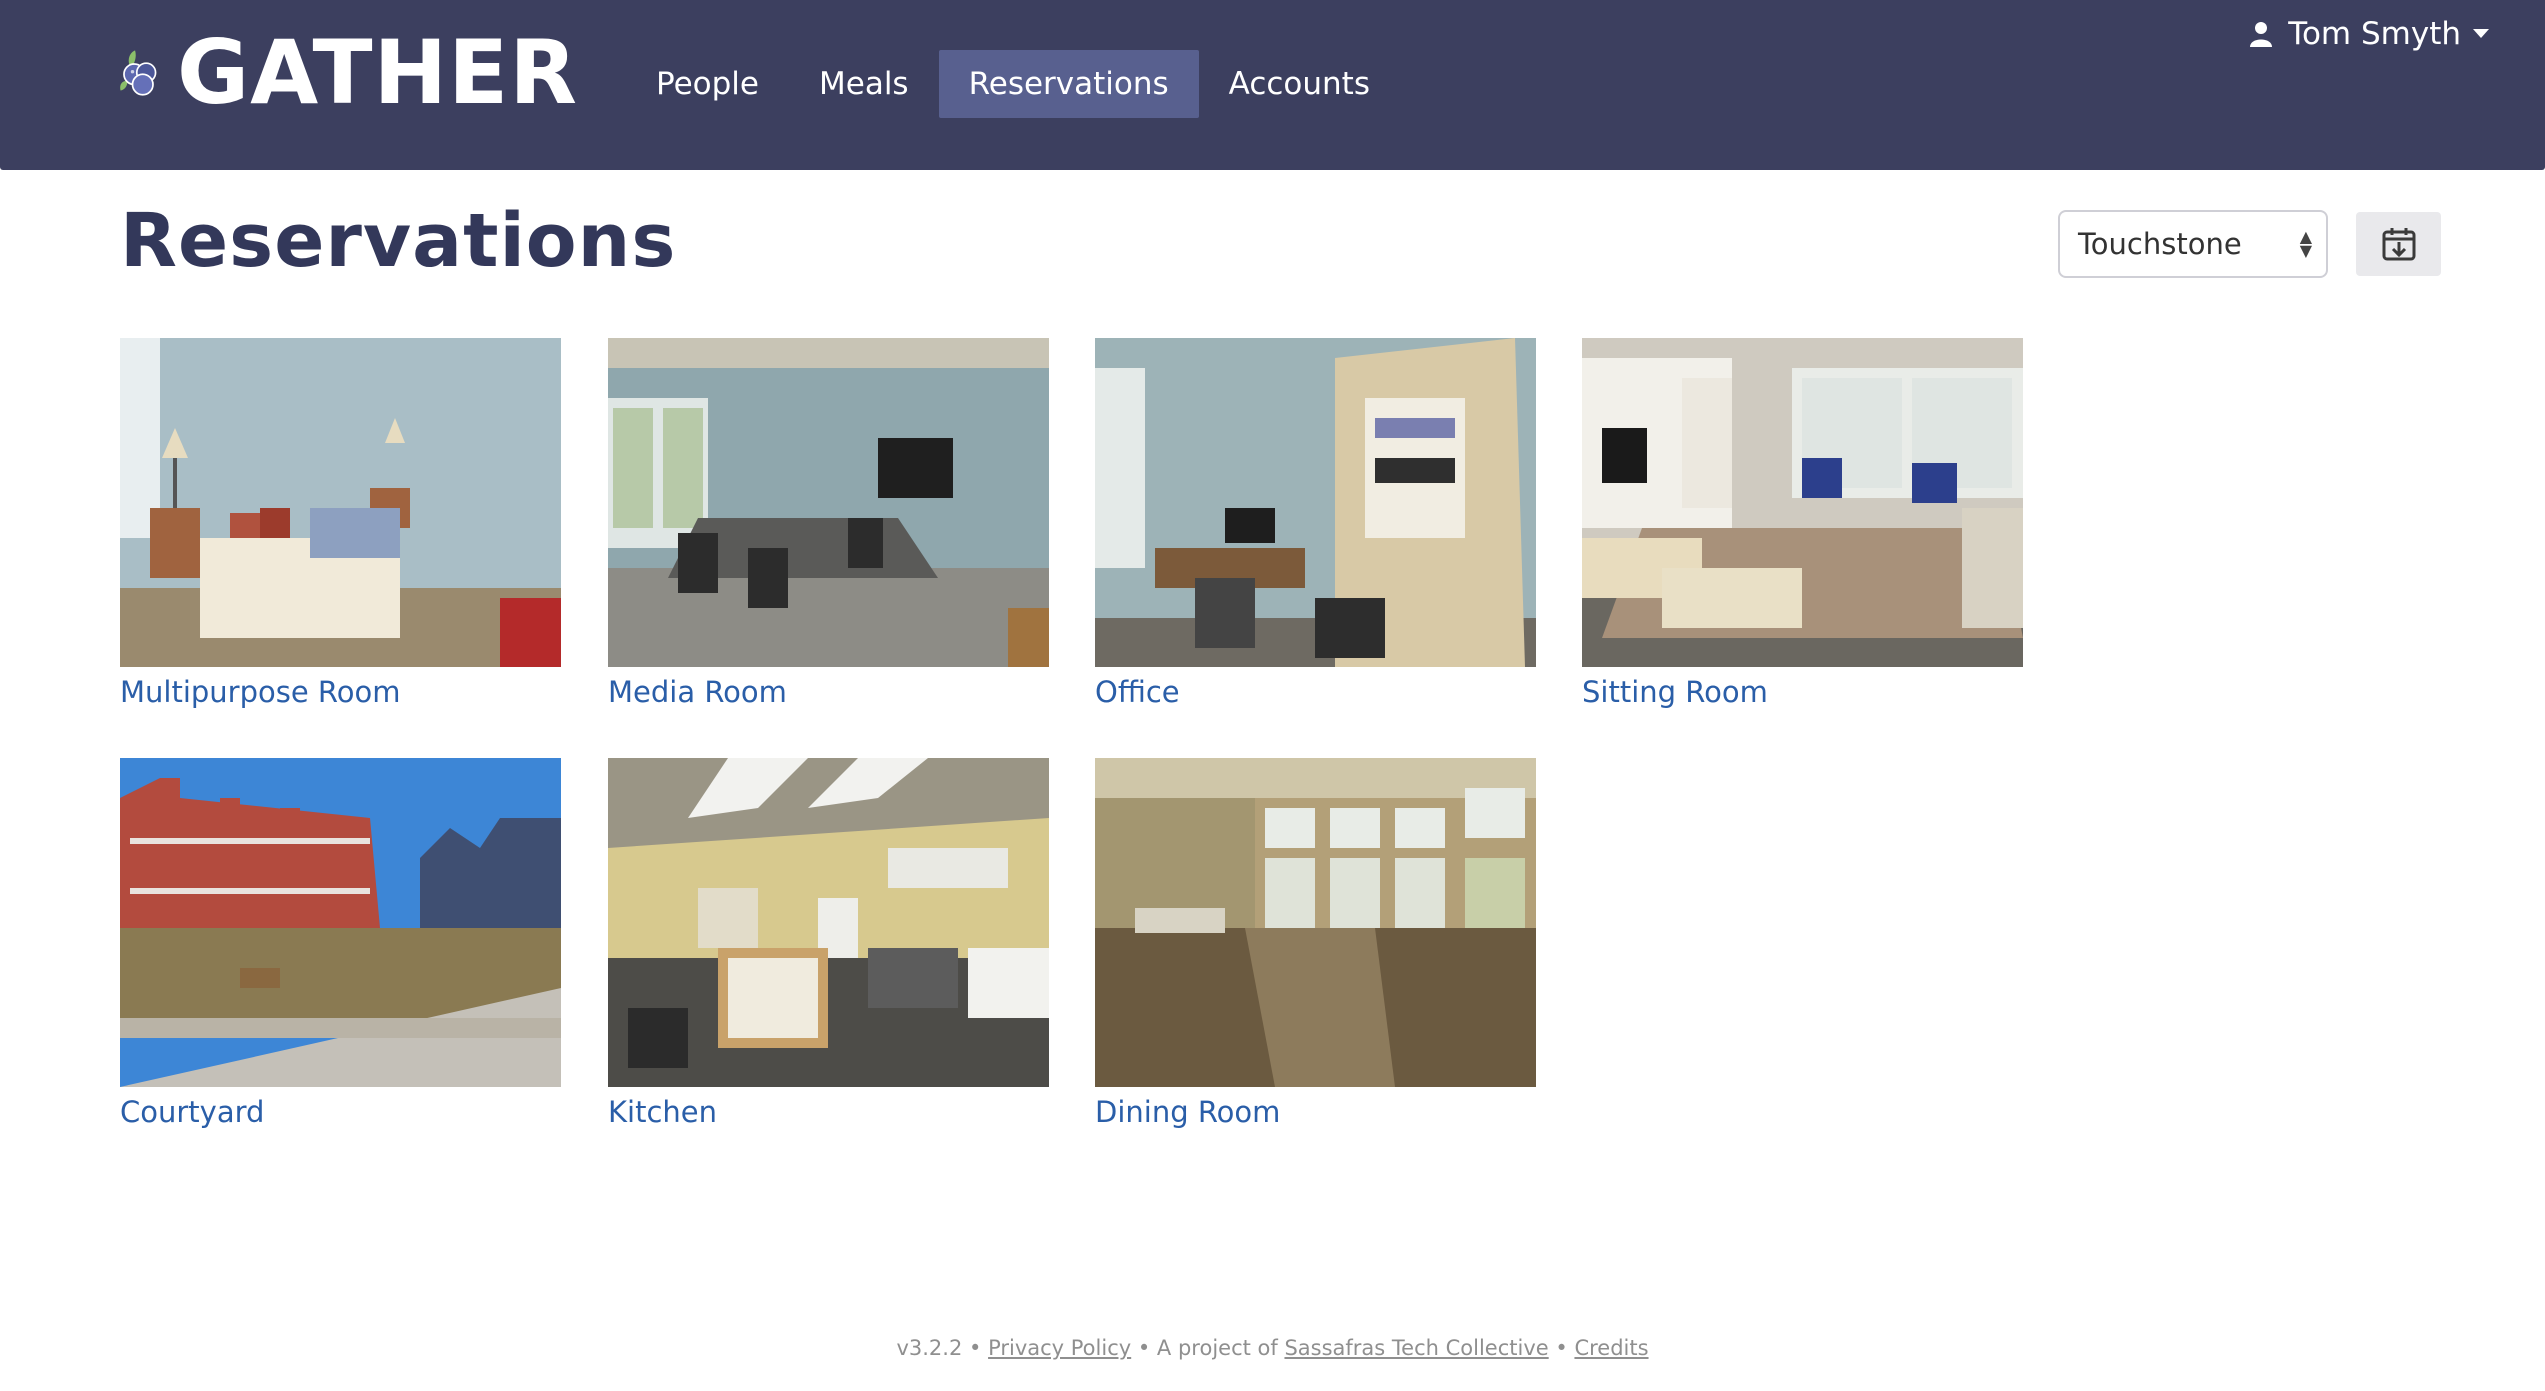 The width and height of the screenshot is (2545, 1391). What do you see at coordinates (1611, 1348) in the screenshot?
I see `credits-link: Credits` at bounding box center [1611, 1348].